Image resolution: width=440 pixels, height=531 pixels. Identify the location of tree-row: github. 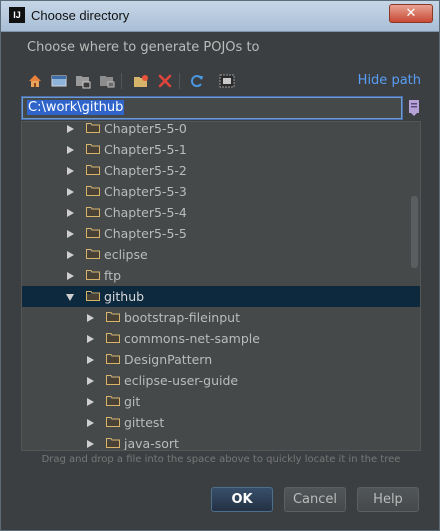
(221, 296).